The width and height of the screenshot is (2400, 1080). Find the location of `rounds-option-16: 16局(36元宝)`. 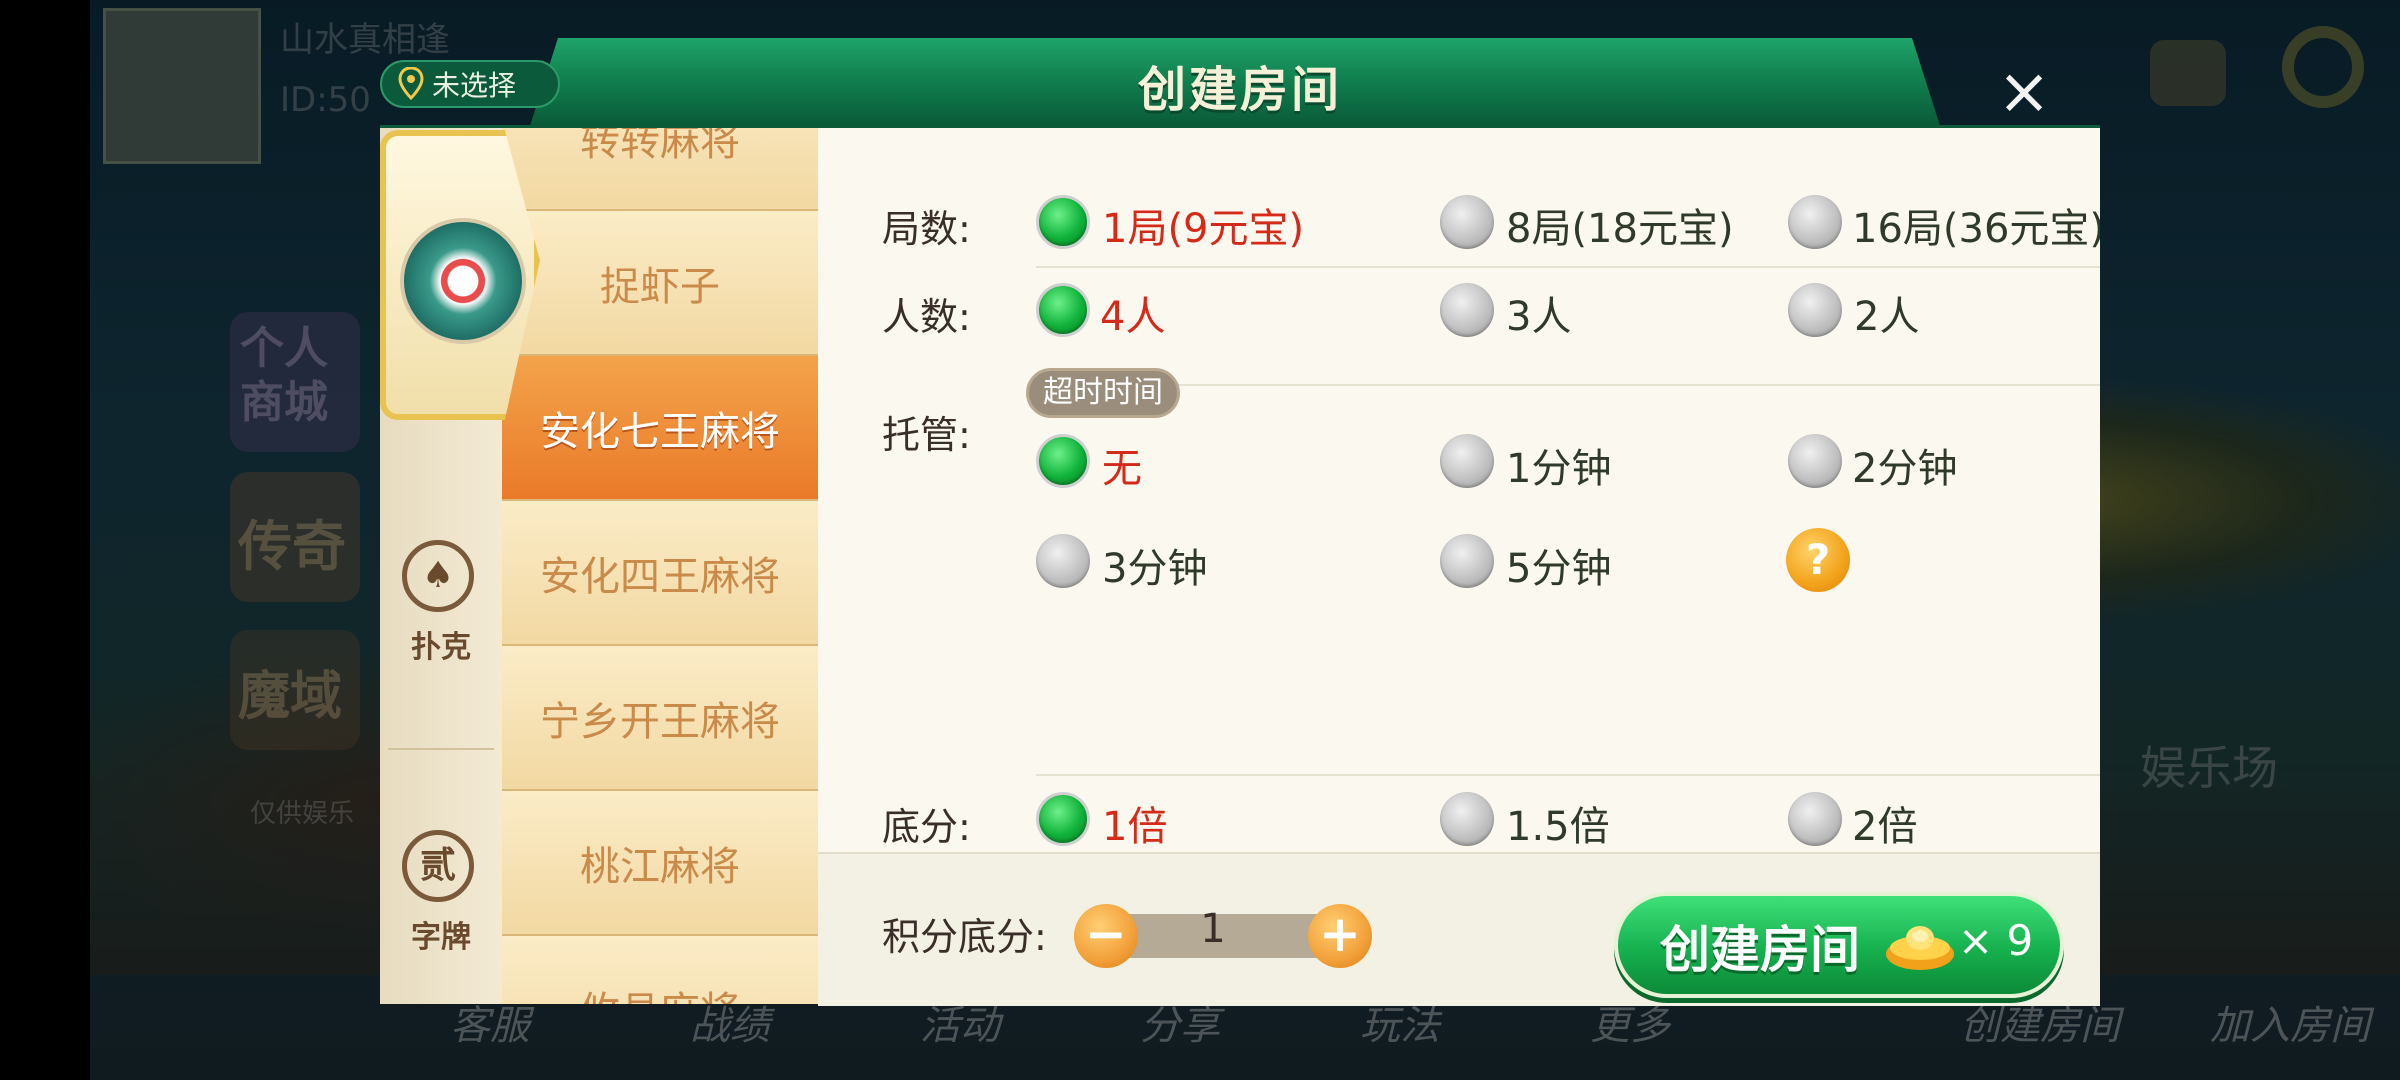

rounds-option-16: 16局(36元宝) is located at coordinates (1976, 225).